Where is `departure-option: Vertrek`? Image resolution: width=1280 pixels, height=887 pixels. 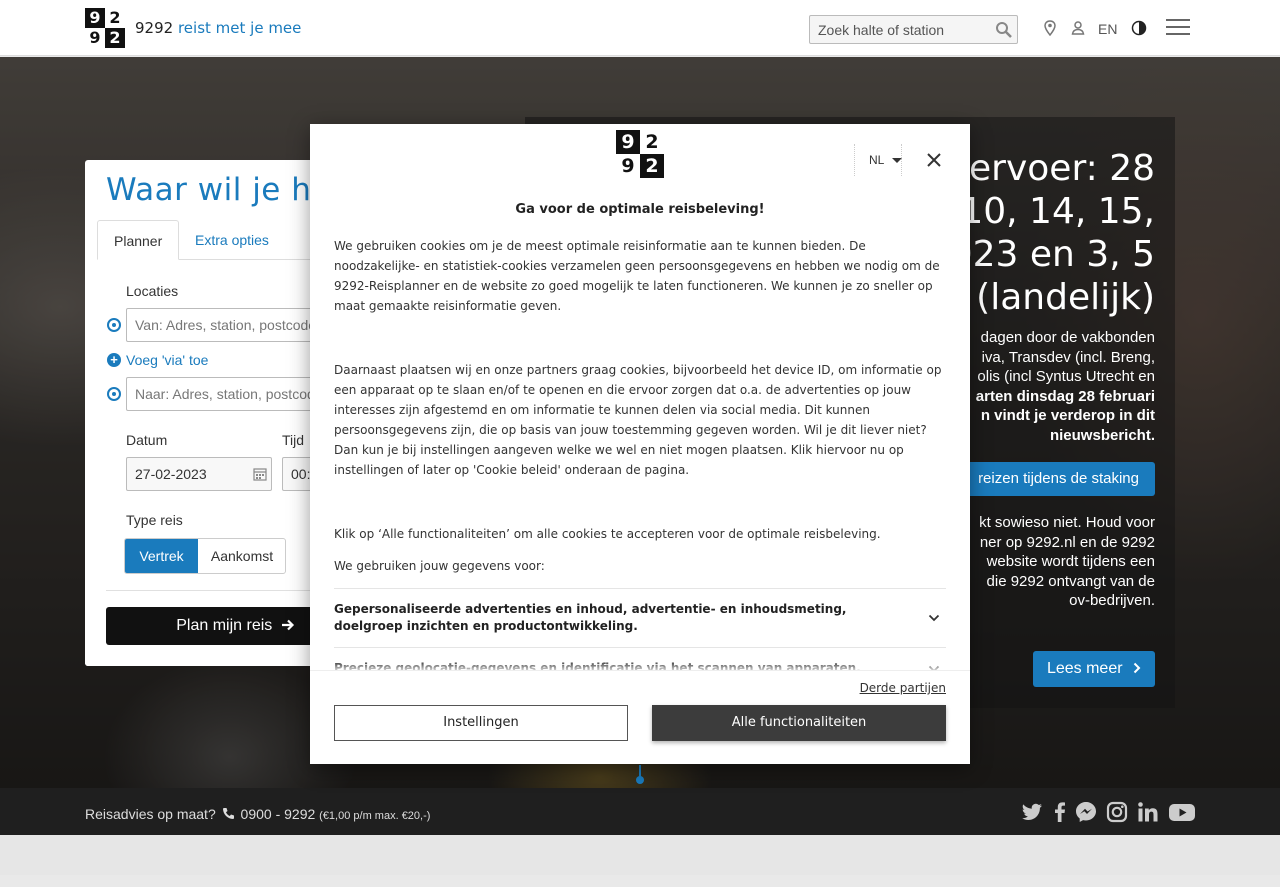
departure-option: Vertrek is located at coordinates (161, 556).